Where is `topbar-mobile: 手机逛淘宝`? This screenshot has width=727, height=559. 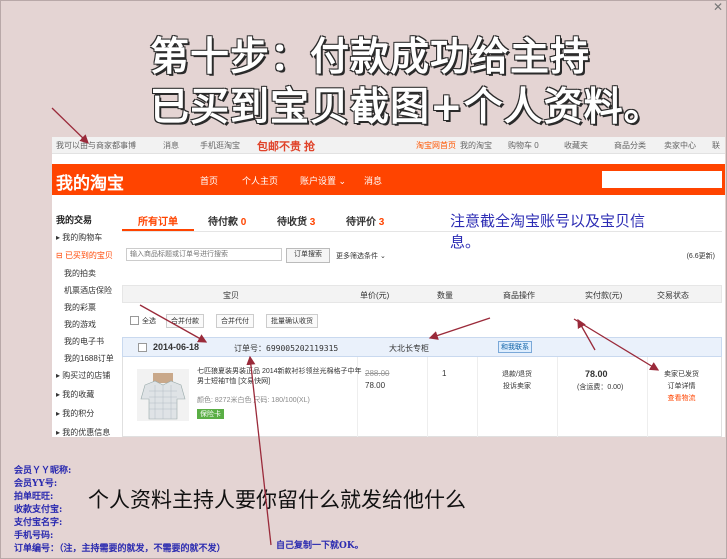
topbar-mobile: 手机逛淘宝 is located at coordinates (220, 145).